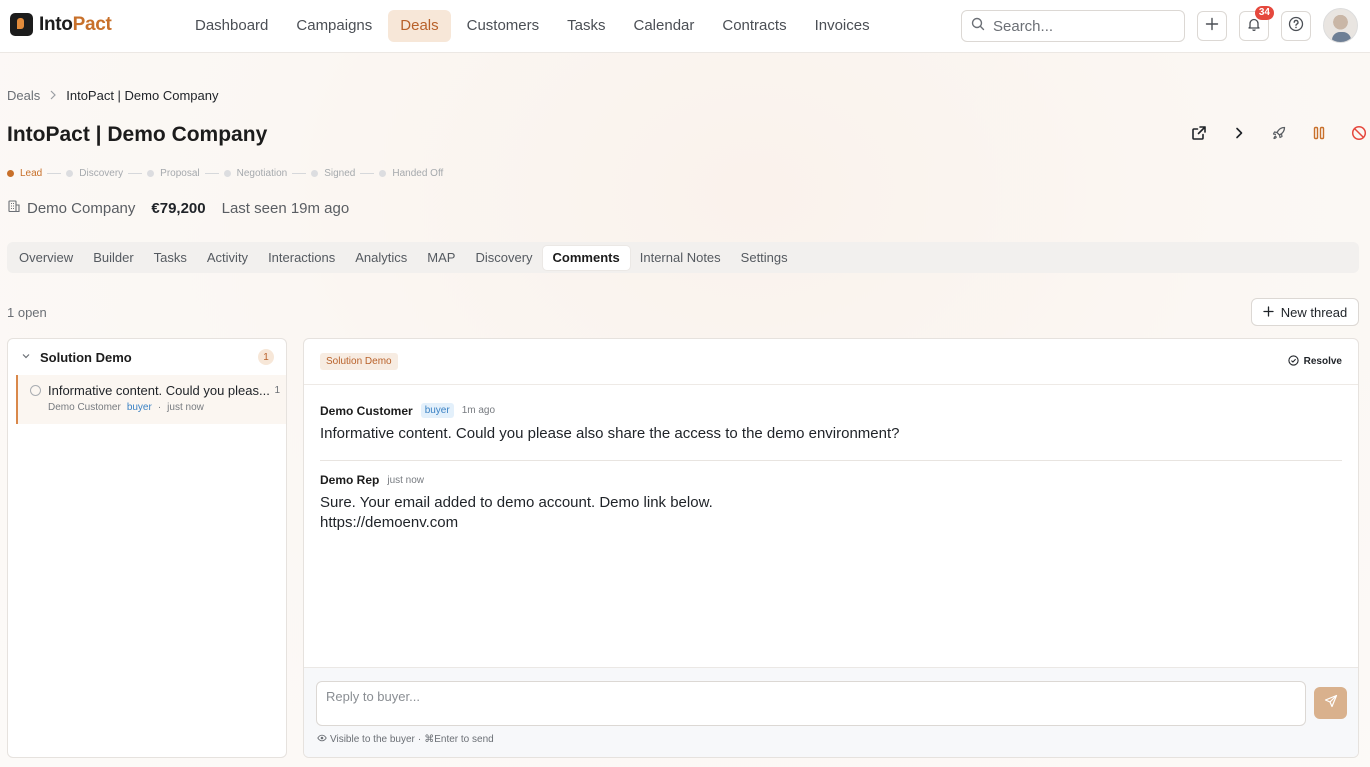 This screenshot has height=767, width=1370. Describe the element at coordinates (441, 258) in the screenshot. I see `tab-map: MAP` at that location.